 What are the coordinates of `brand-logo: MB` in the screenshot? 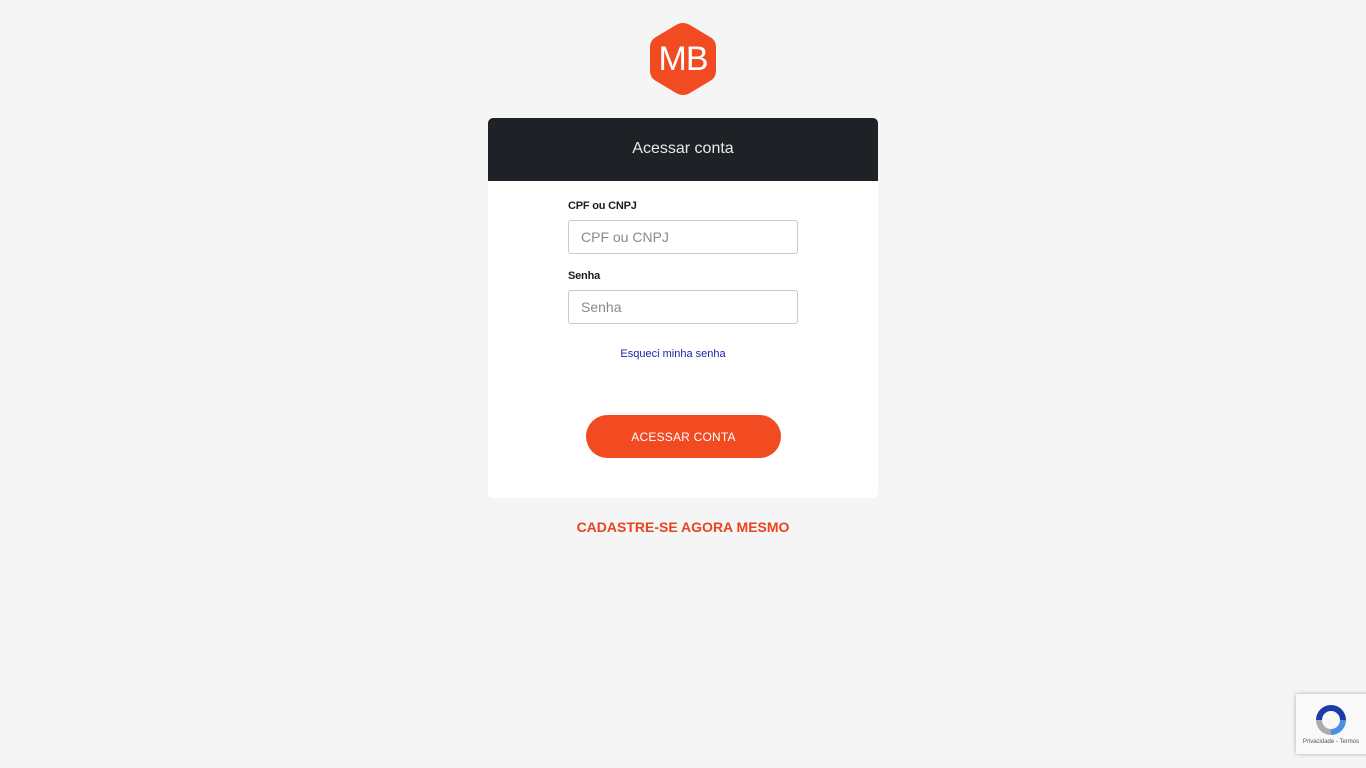 It's located at (683, 59).